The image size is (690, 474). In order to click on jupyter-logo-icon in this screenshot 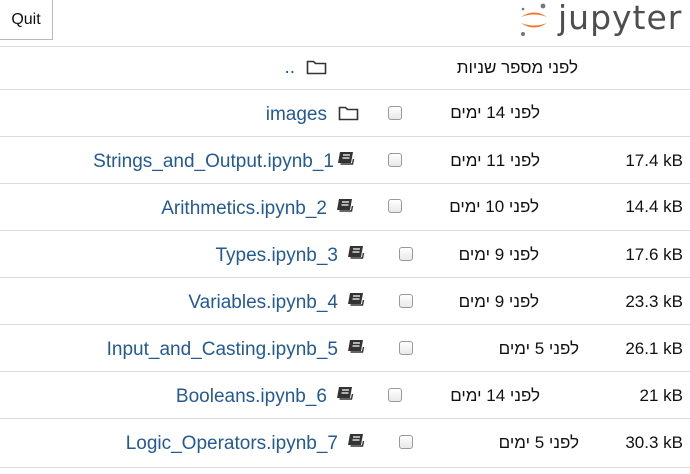, I will do `click(534, 19)`.